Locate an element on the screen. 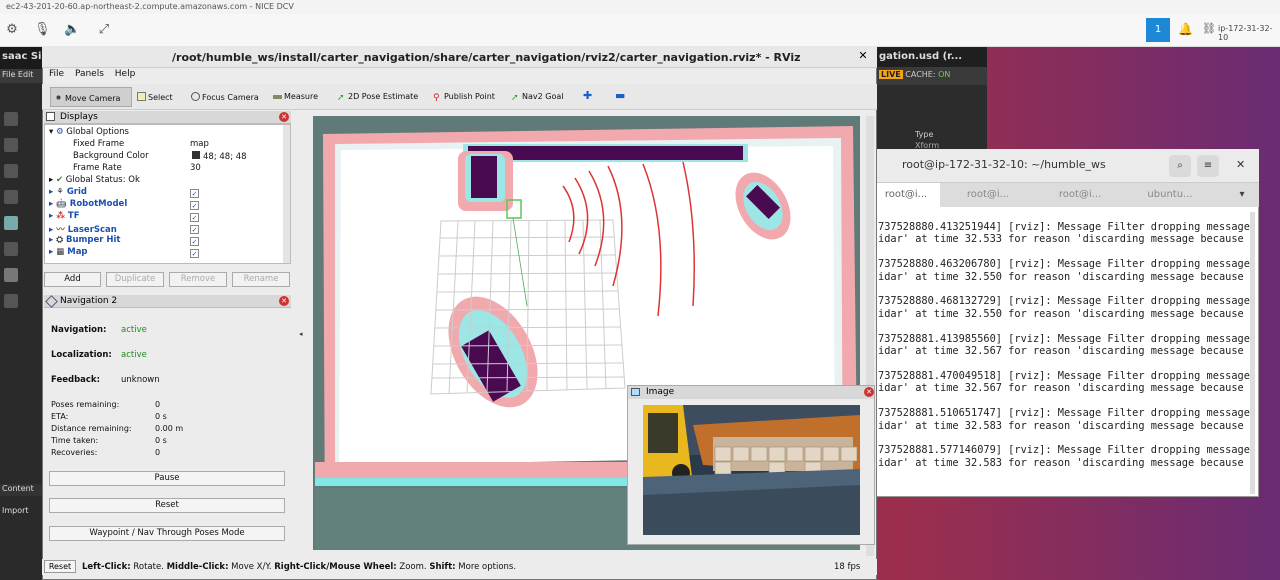 The width and height of the screenshot is (1280, 580). isaac-stop-icon is located at coordinates (11, 301).